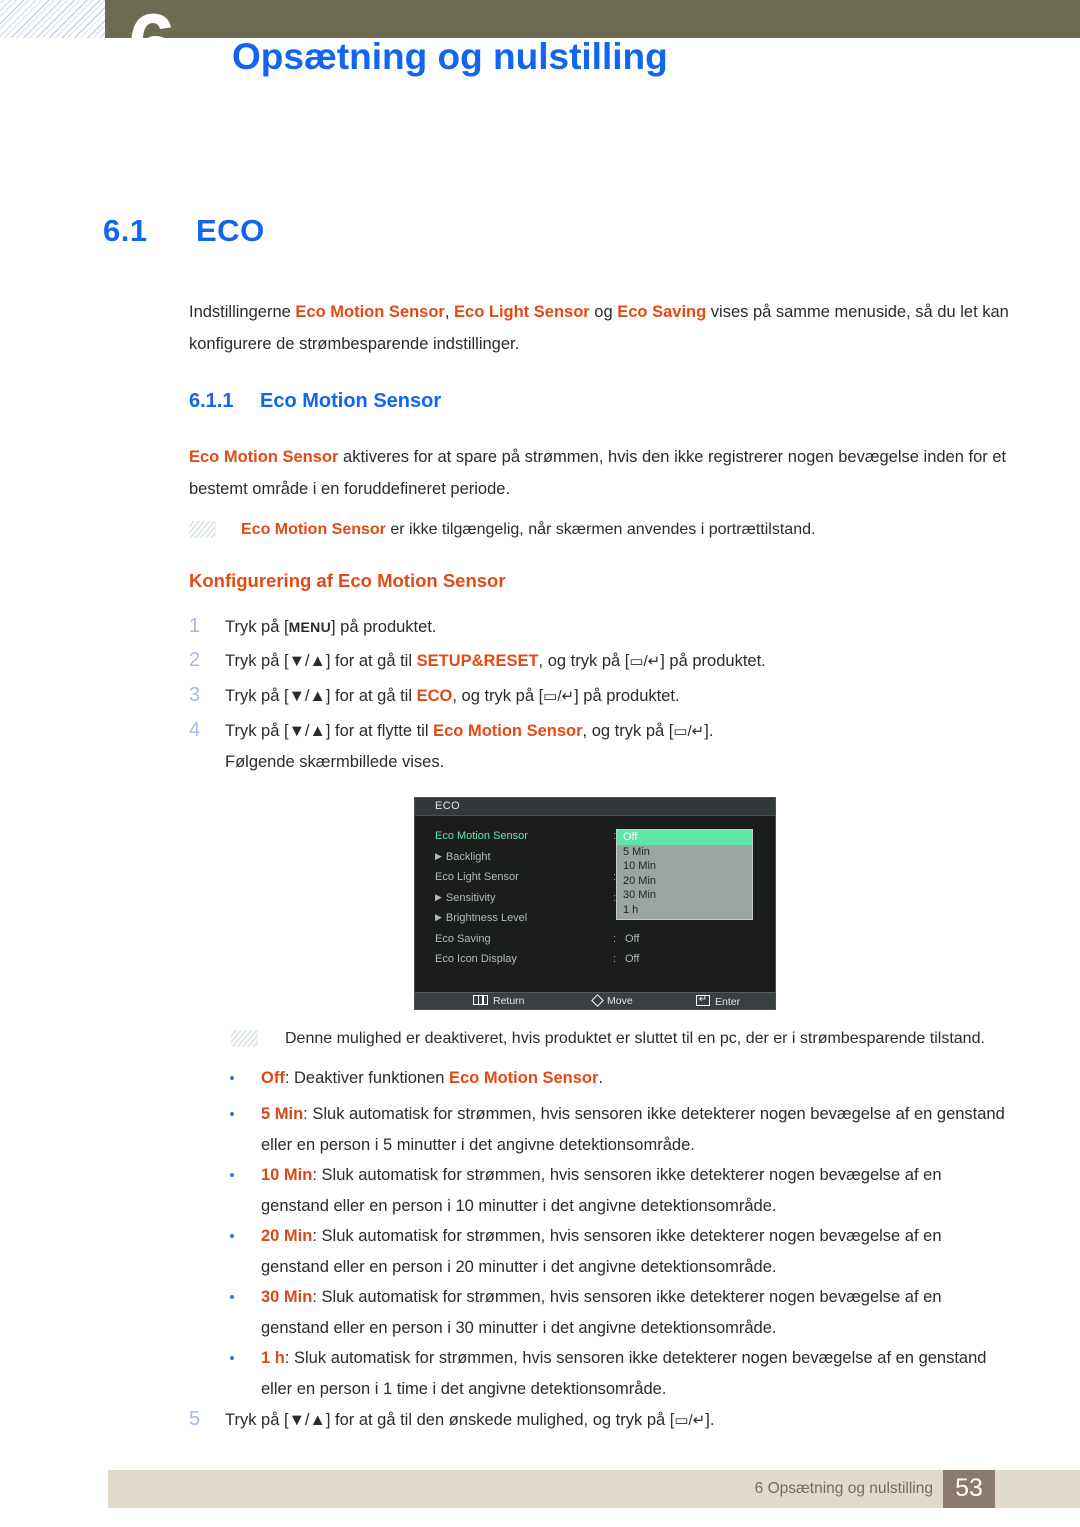 This screenshot has height=1527, width=1080. I want to click on note-highlight: Eco Motion Sensor, so click(313, 529).